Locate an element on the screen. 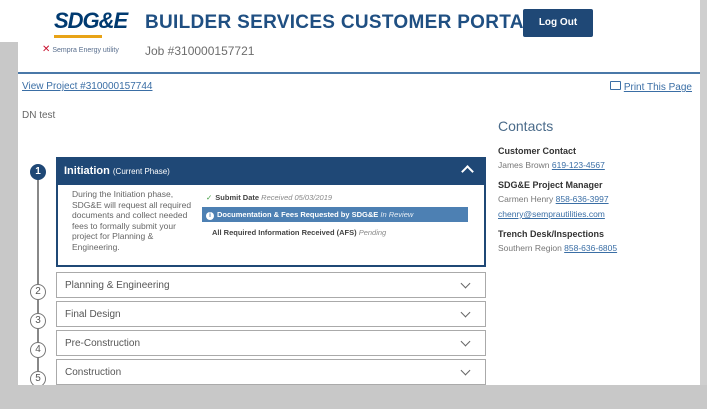 The height and width of the screenshot is (409, 707). contact-role: Customer Contact is located at coordinates (537, 151).